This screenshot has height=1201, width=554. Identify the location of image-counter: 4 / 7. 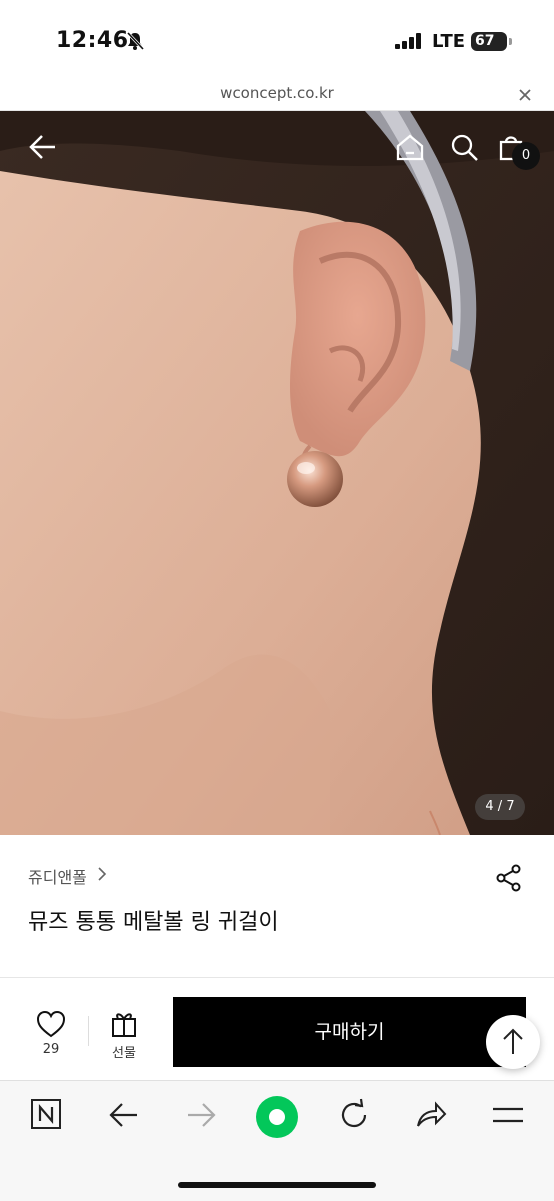
(500, 807).